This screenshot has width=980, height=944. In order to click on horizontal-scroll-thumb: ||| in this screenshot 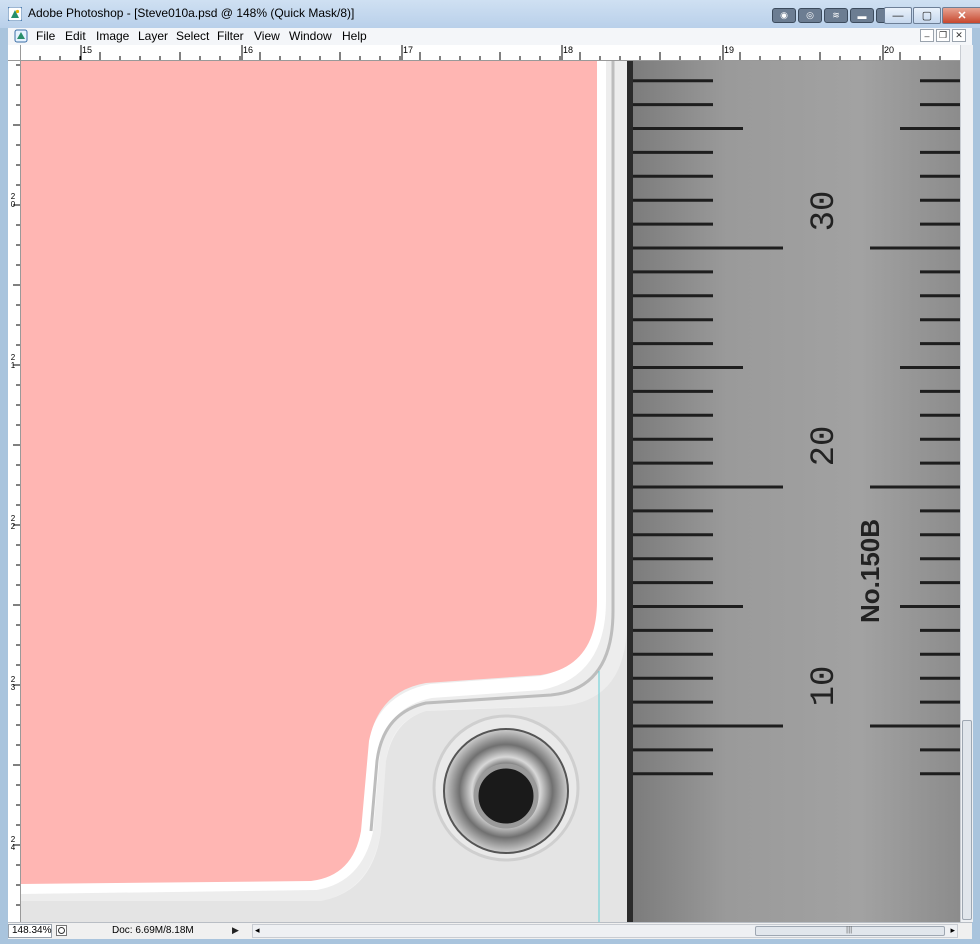, I will do `click(850, 930)`.